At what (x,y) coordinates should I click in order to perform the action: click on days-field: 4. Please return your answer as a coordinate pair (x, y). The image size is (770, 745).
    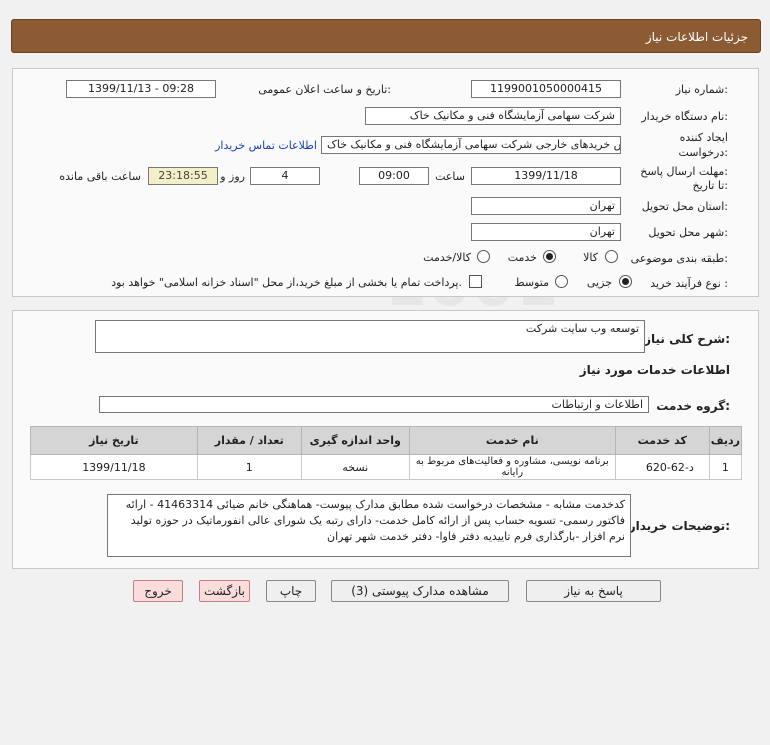
    Looking at the image, I should click on (285, 176).